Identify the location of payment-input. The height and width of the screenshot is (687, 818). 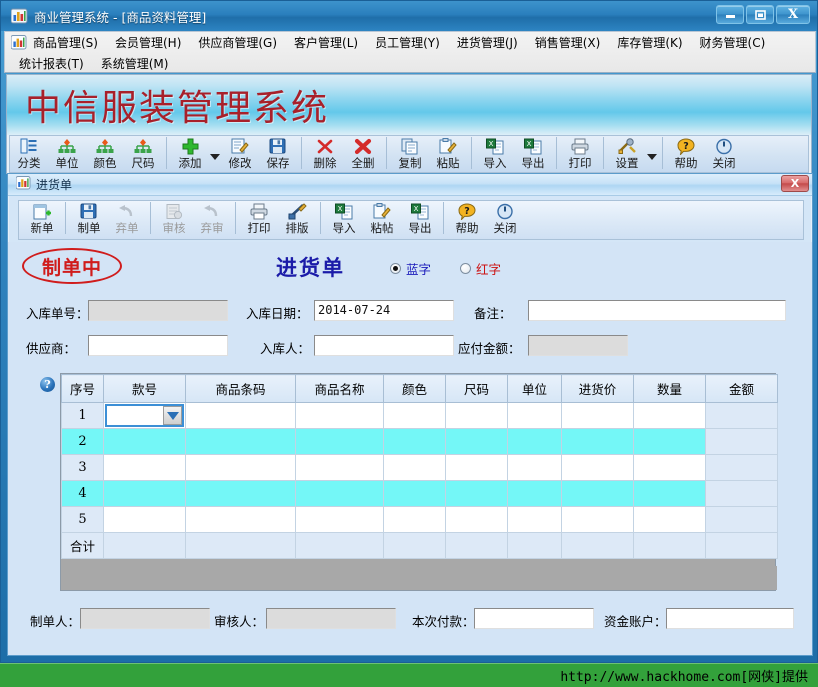
(534, 618).